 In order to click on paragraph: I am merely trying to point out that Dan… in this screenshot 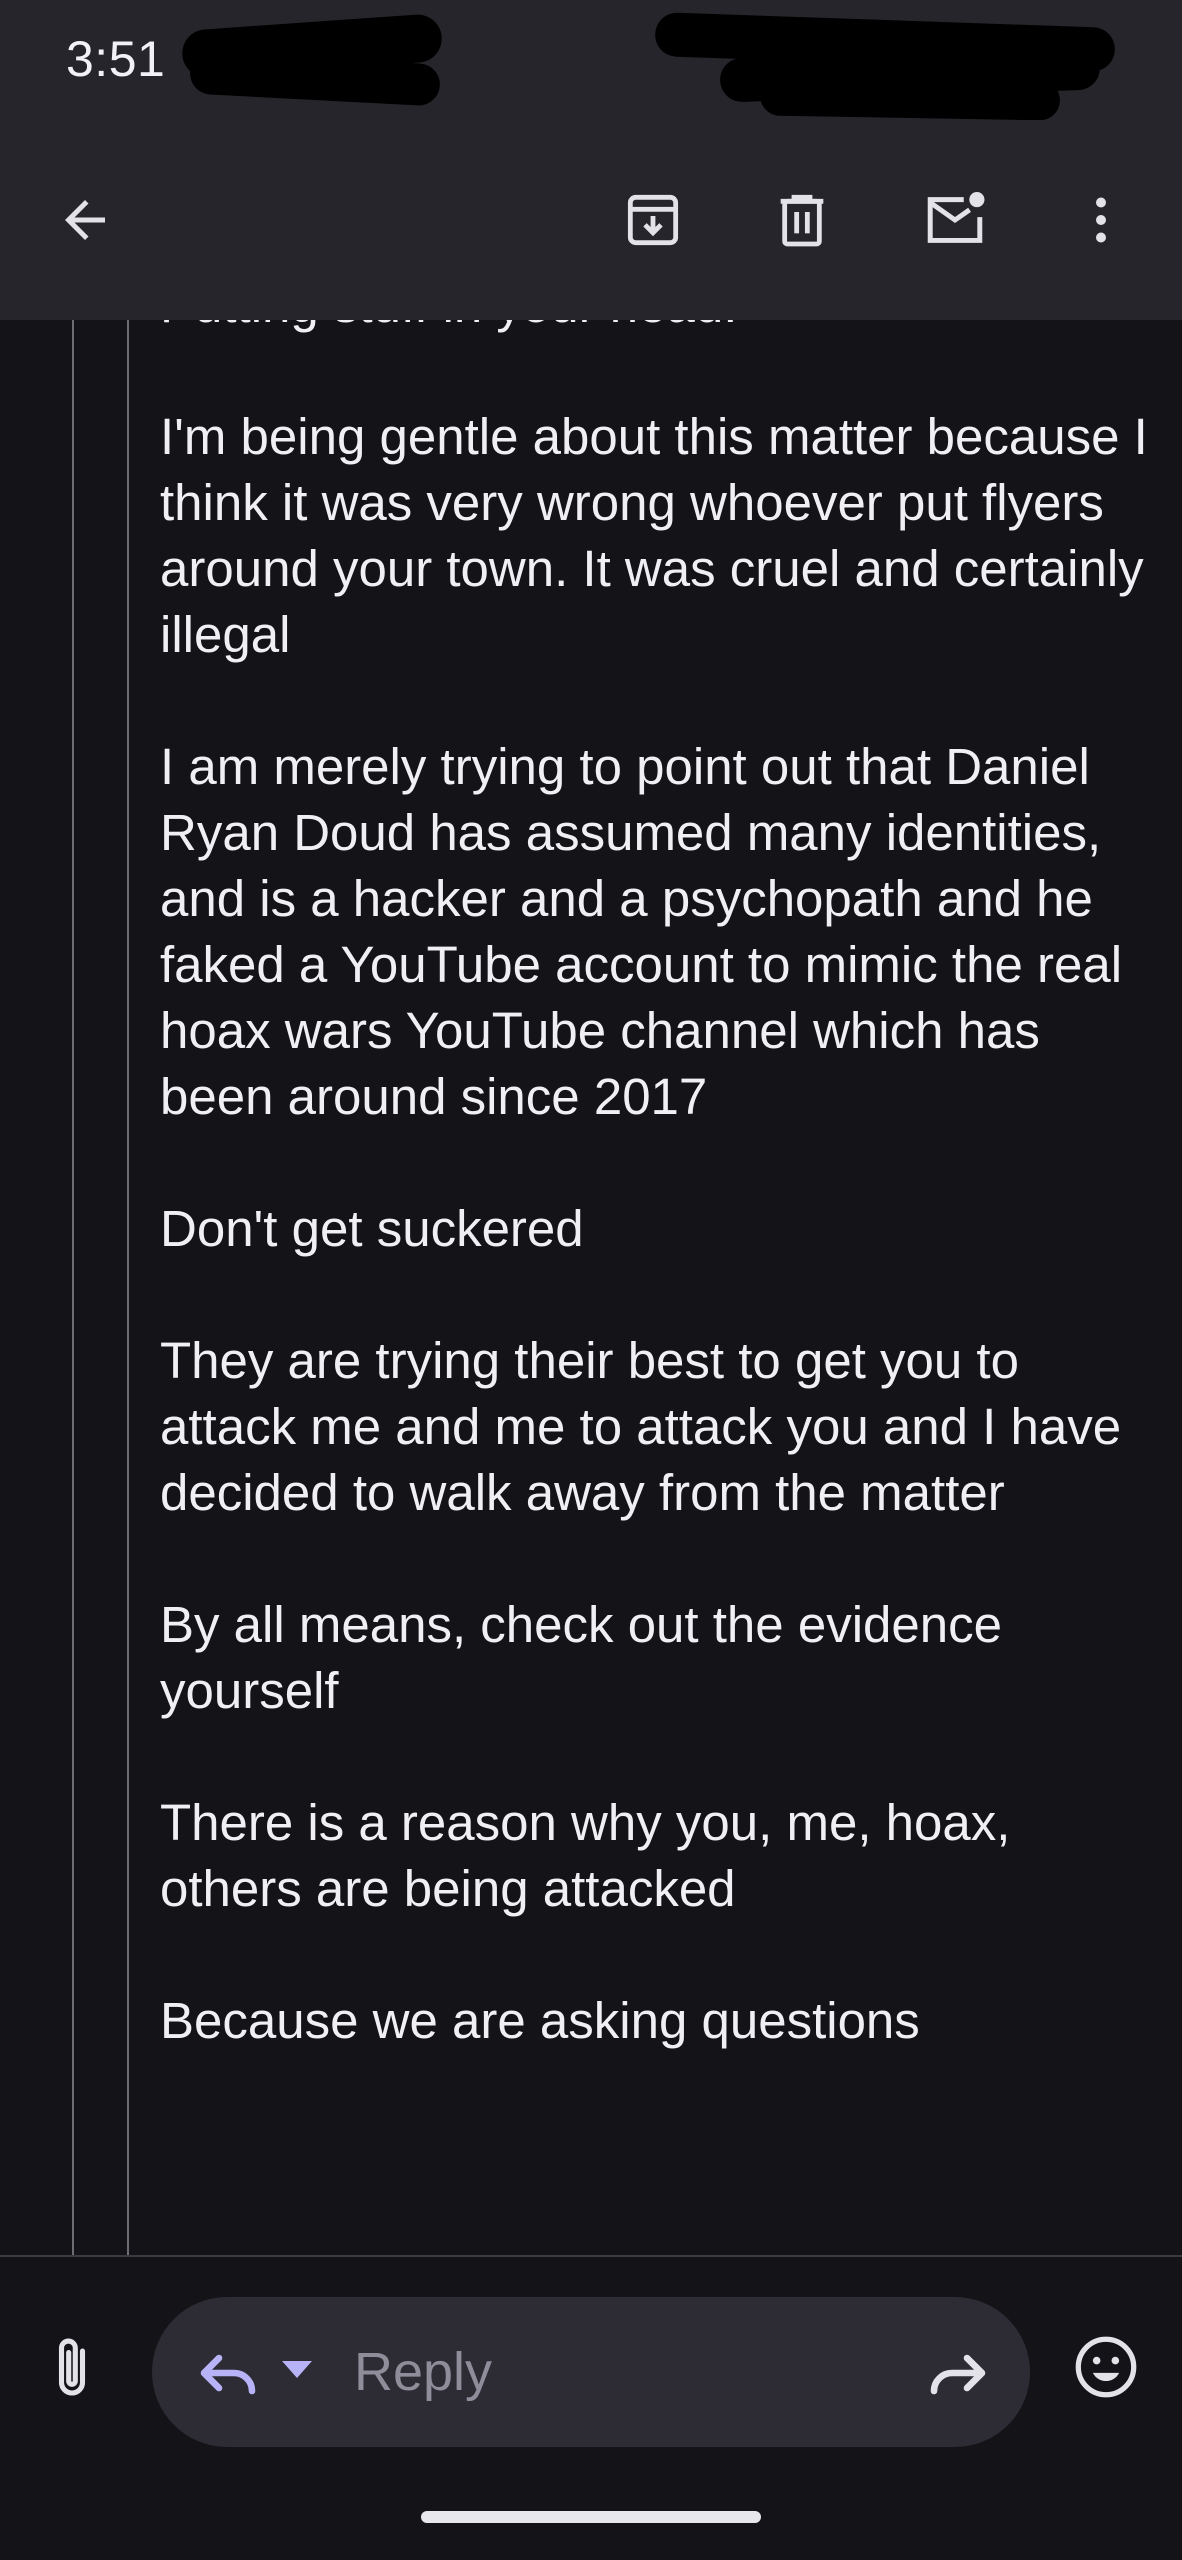, I will do `click(641, 931)`.